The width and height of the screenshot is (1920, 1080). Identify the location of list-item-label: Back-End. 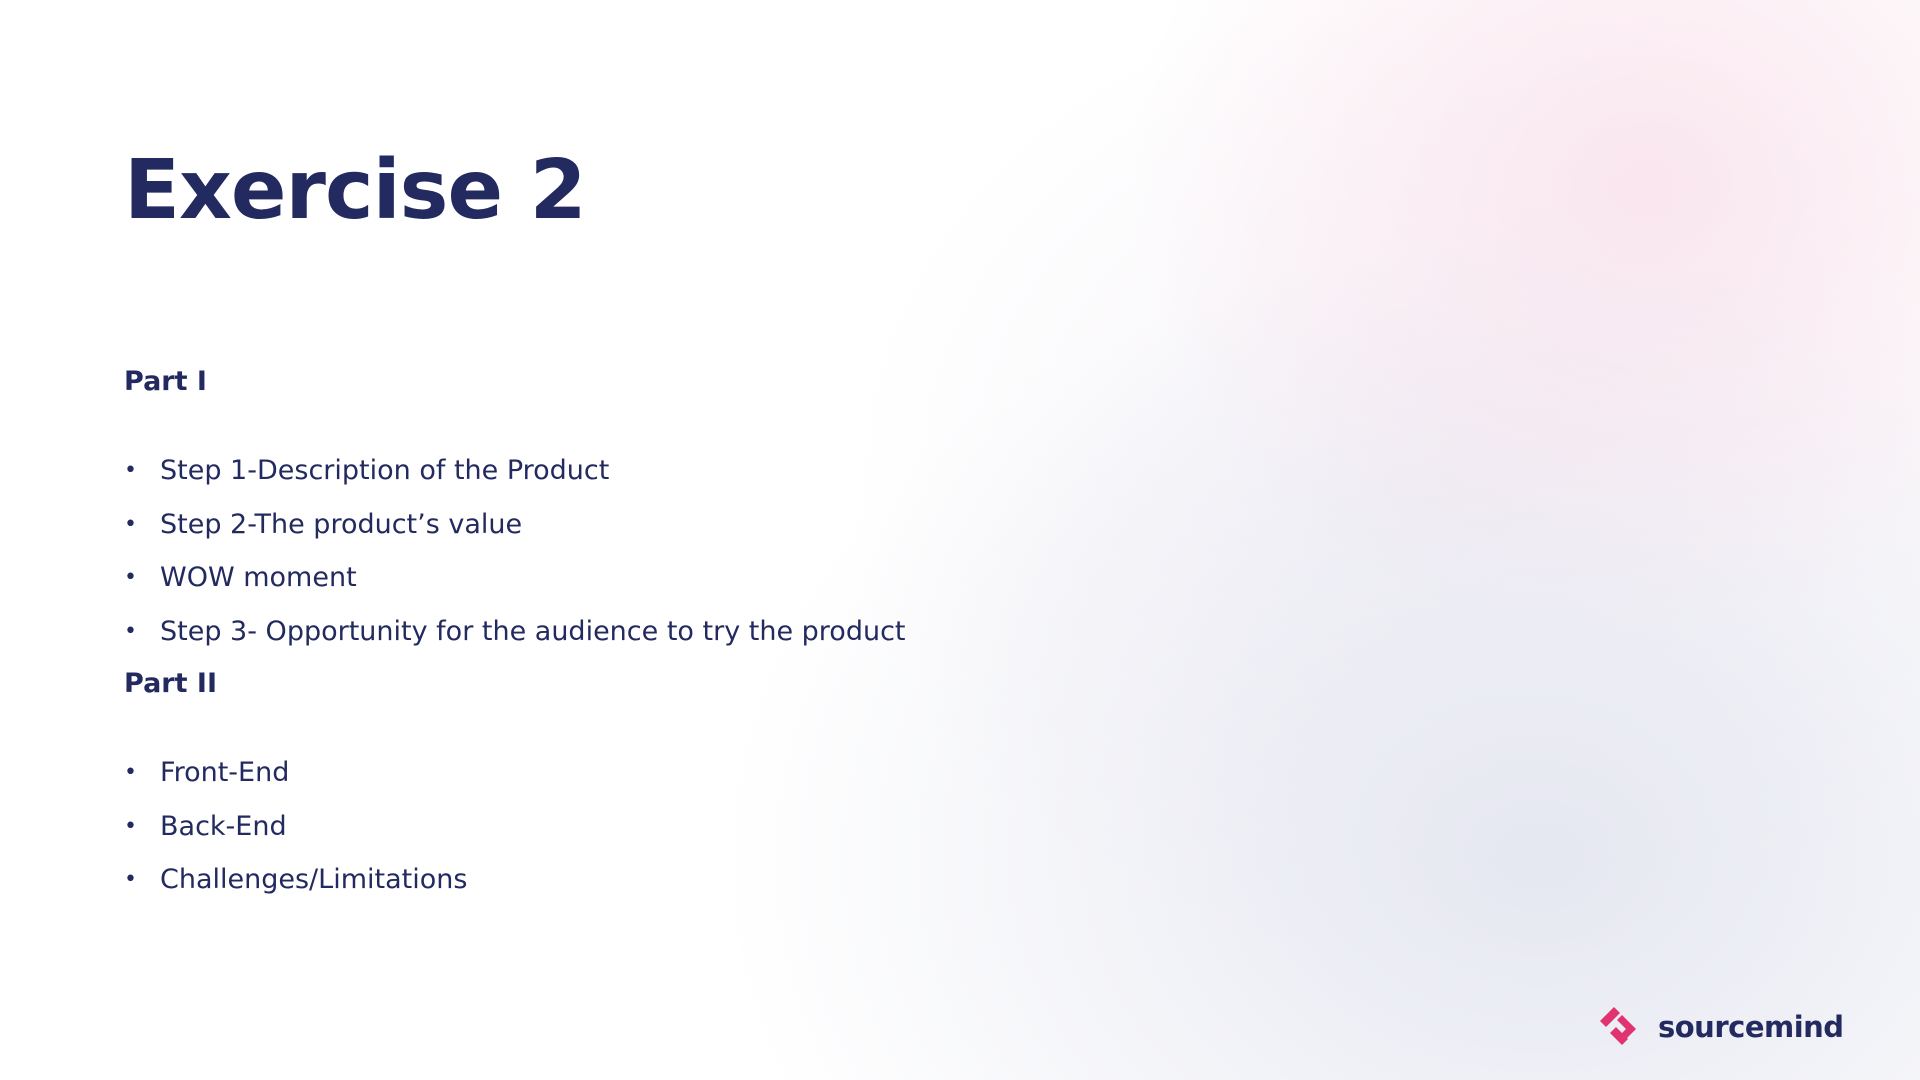
(223, 826).